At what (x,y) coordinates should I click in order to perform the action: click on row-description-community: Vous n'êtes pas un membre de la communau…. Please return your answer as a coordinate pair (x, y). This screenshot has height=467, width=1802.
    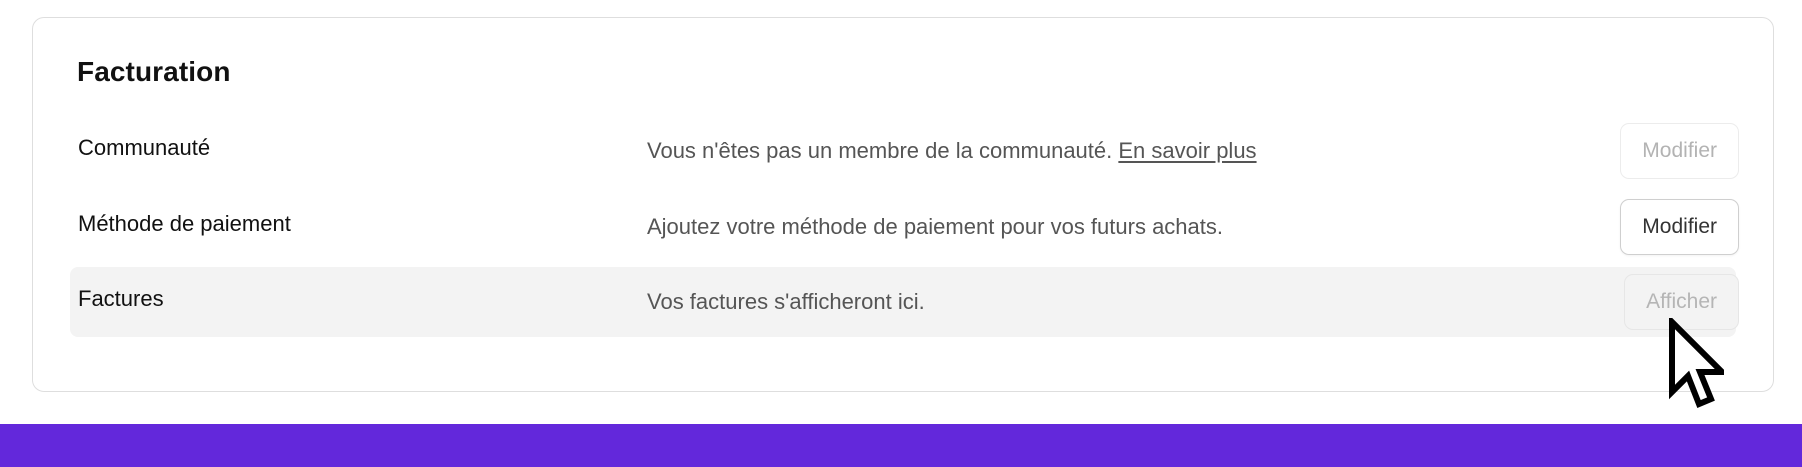
    Looking at the image, I should click on (952, 151).